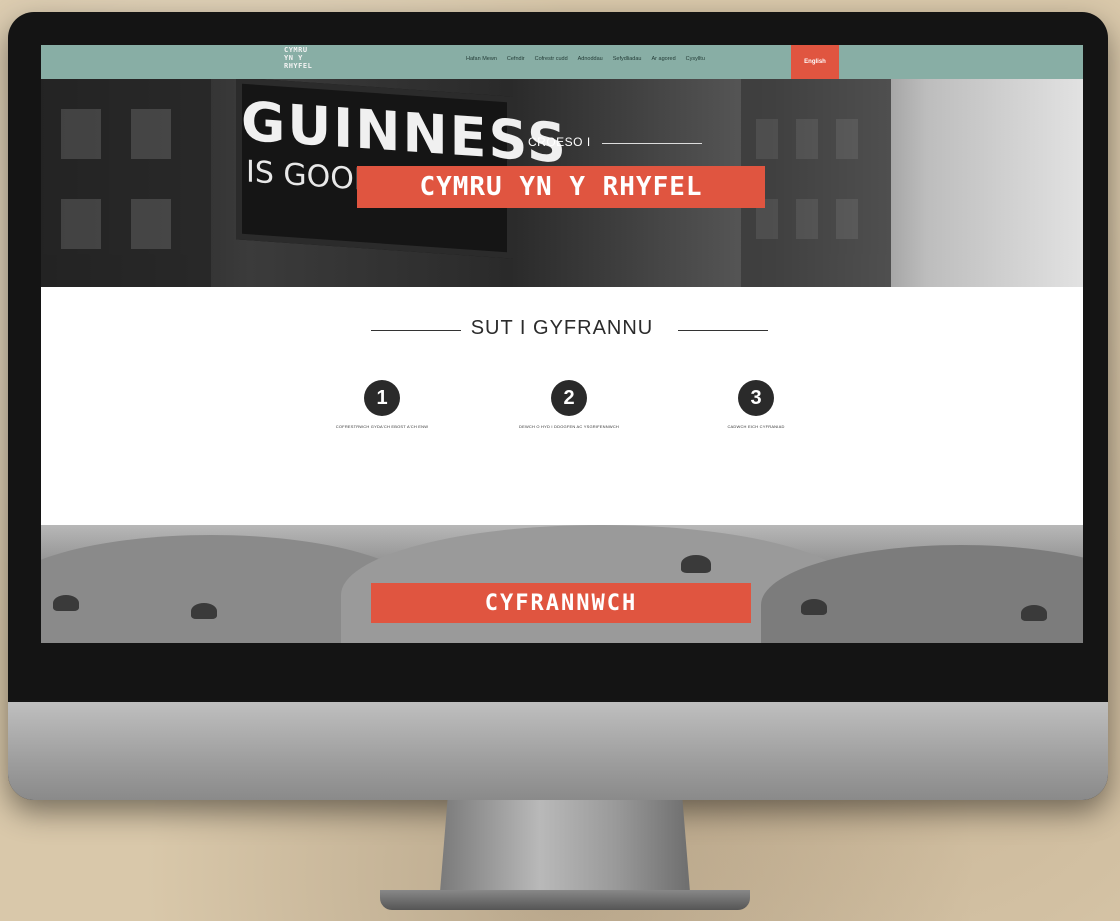 This screenshot has height=921, width=1120. Describe the element at coordinates (298, 66) in the screenshot. I see `logo-line-3: RHYFEL` at that location.